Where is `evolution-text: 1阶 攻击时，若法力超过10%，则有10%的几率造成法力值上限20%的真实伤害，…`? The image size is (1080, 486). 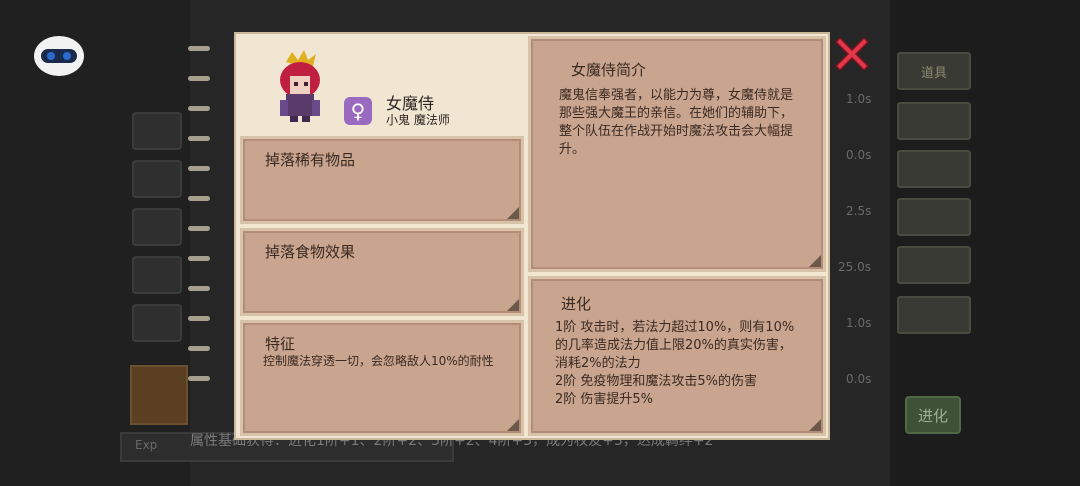
evolution-text: 1阶 攻击时，若法力超过10%，则有10%的几率造成法力值上限20%的真实伤害，… is located at coordinates (675, 364).